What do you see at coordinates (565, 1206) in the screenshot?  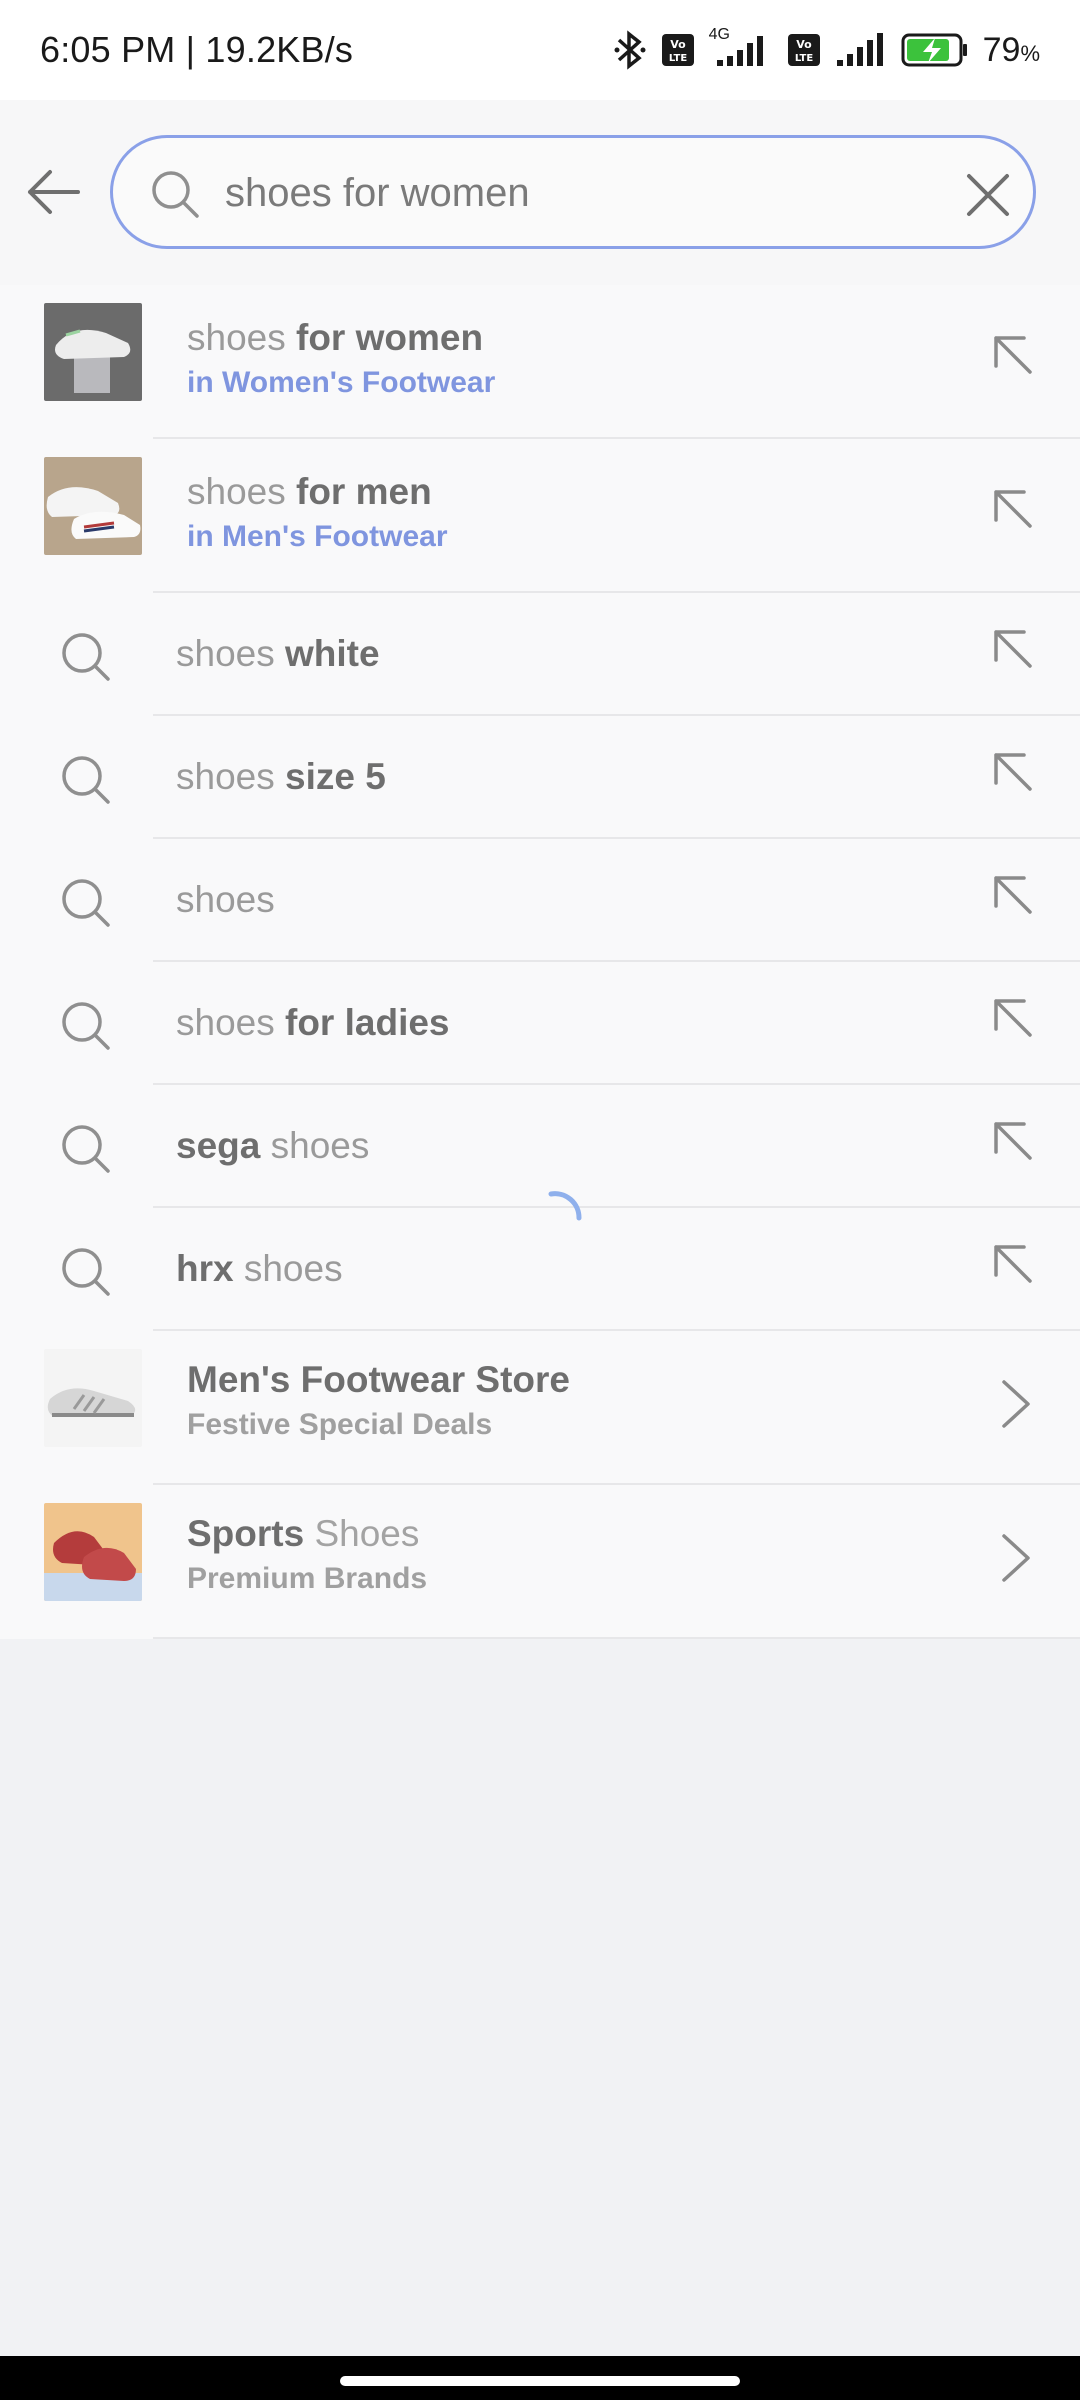 I see `loading-spinner-icon` at bounding box center [565, 1206].